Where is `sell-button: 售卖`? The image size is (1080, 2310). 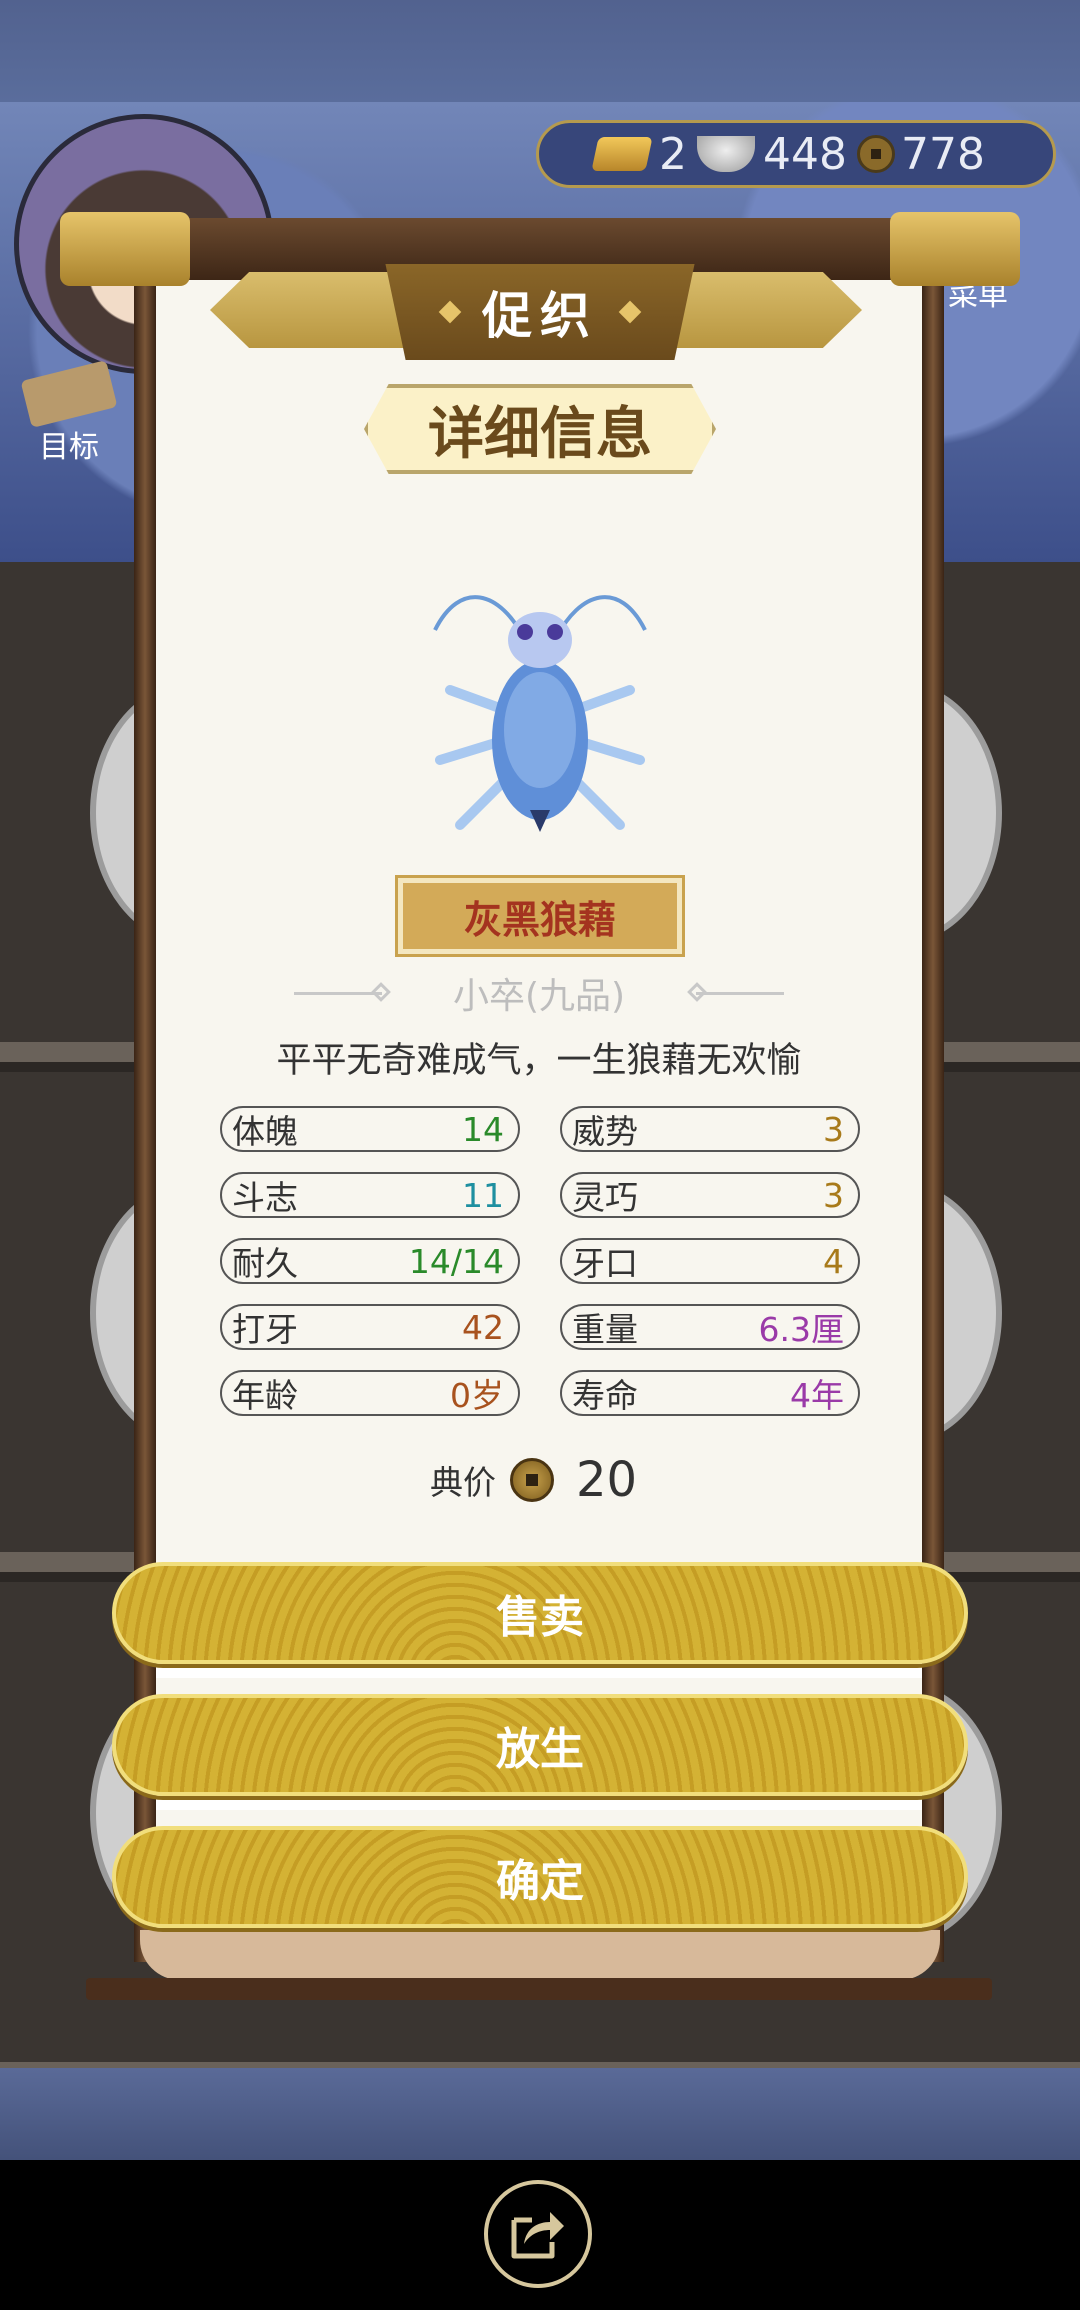 sell-button: 售卖 is located at coordinates (540, 1613).